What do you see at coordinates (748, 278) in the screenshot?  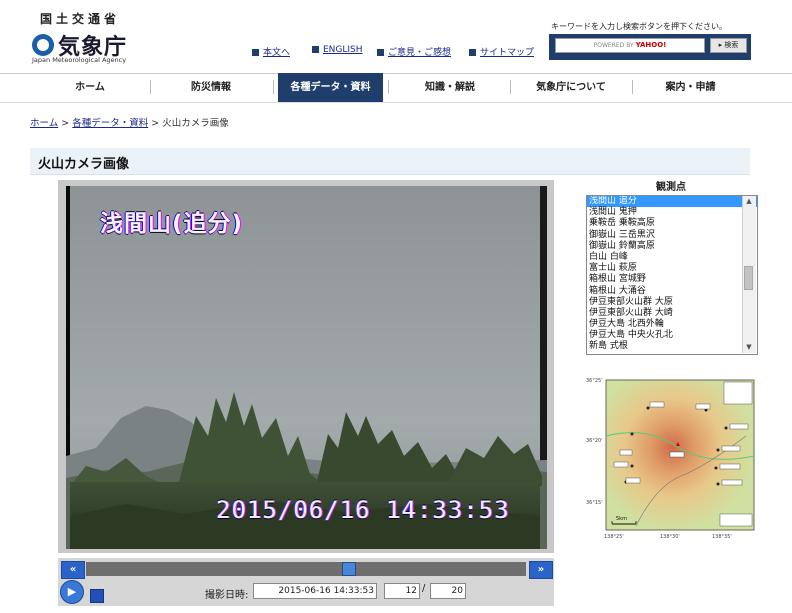 I see `scrollbar-thumb` at bounding box center [748, 278].